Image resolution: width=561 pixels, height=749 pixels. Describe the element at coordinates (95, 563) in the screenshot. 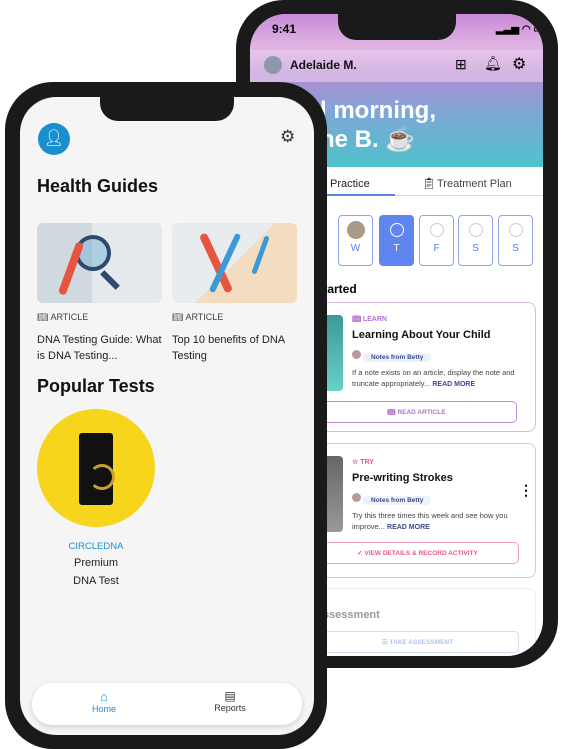

I see `test-name-line1: Premium` at that location.